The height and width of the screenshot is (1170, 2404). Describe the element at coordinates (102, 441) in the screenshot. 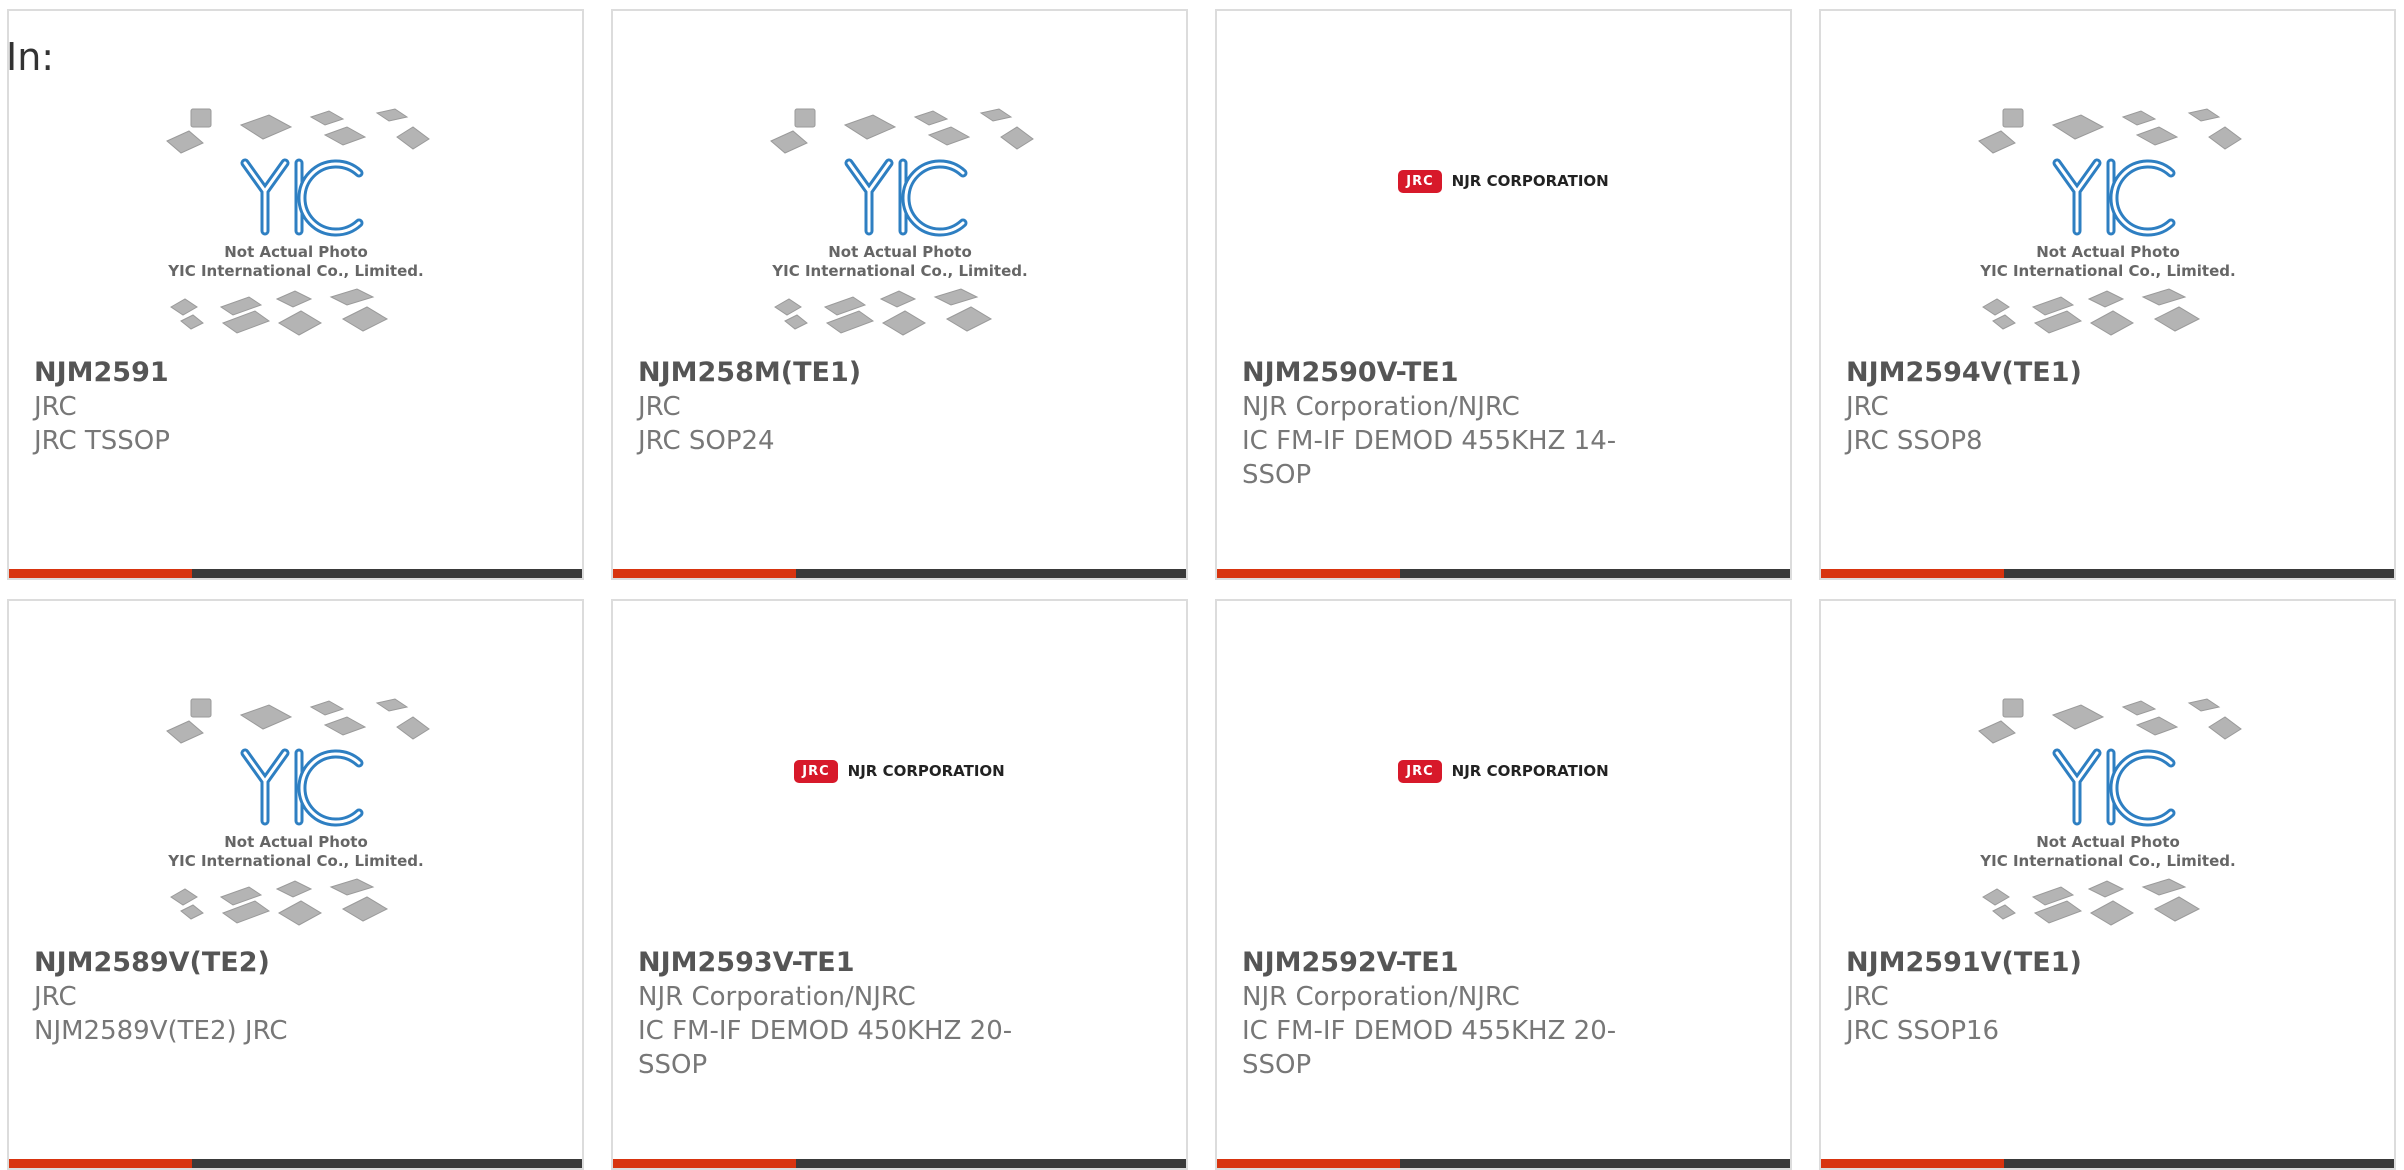

I see `description: JRC TSSOP` at that location.